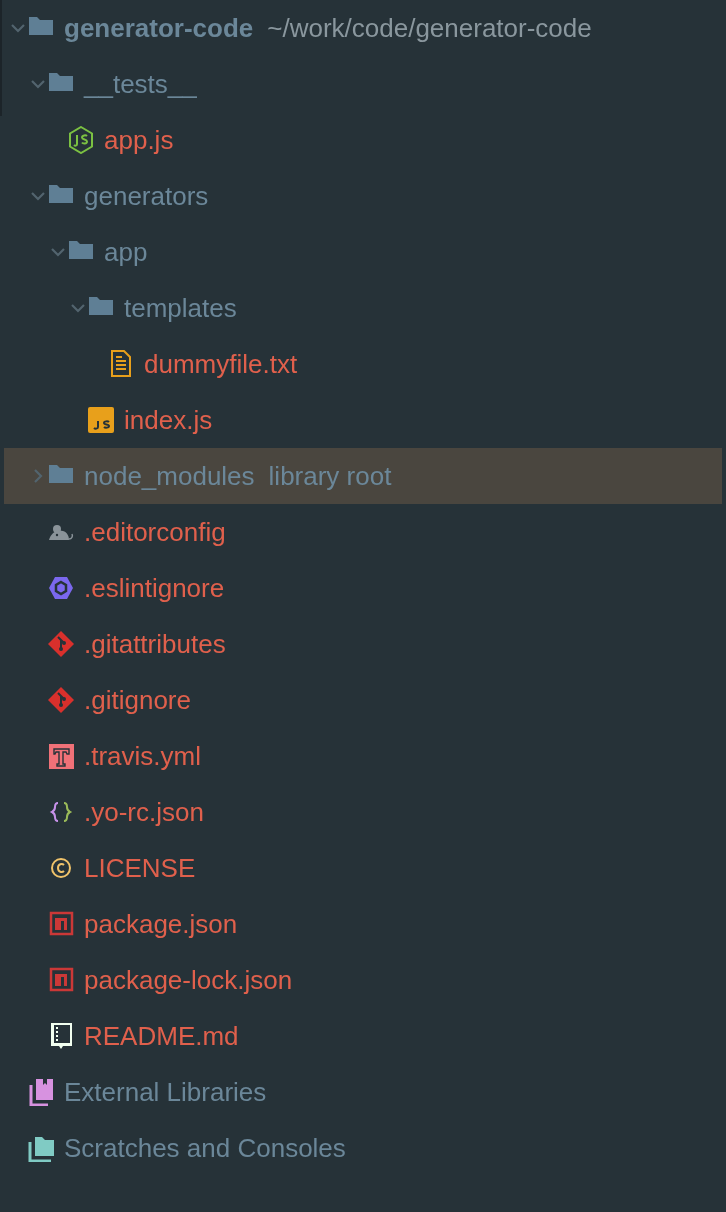  I want to click on file-name: node_modules, so click(169, 476).